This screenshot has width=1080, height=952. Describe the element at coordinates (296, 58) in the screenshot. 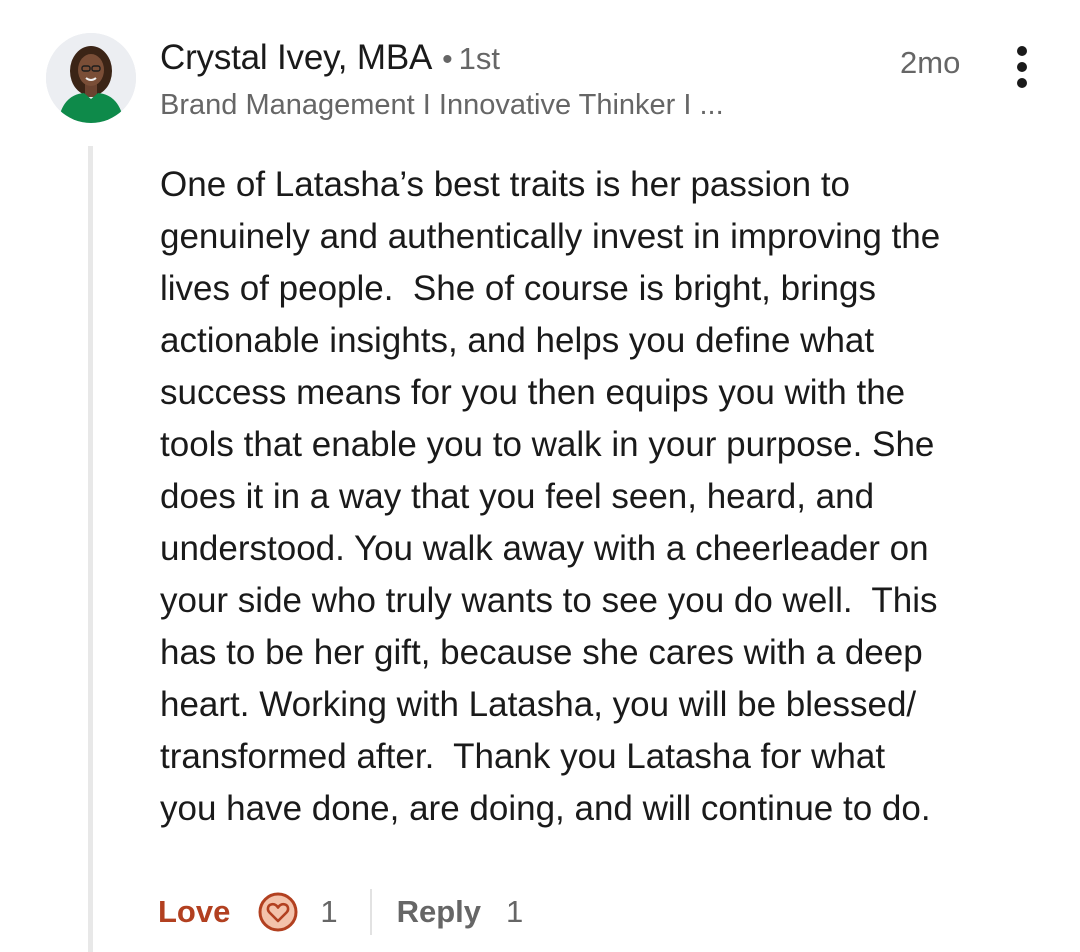

I see `author-name: Crystal Ivey, MBA` at that location.